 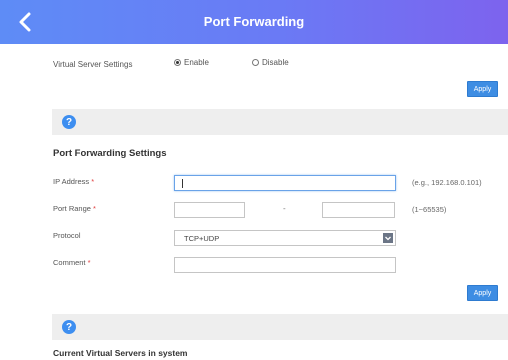 I want to click on ip-address-input, so click(x=285, y=183).